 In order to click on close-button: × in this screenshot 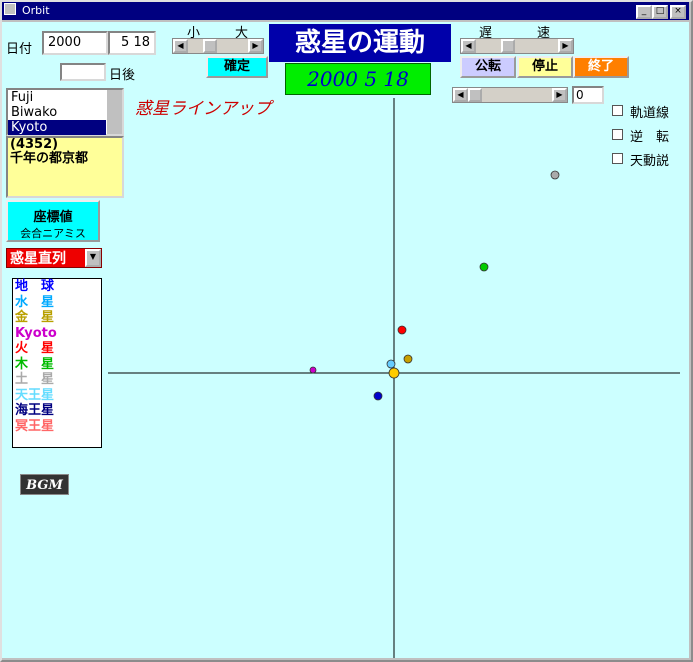, I will do `click(678, 12)`.